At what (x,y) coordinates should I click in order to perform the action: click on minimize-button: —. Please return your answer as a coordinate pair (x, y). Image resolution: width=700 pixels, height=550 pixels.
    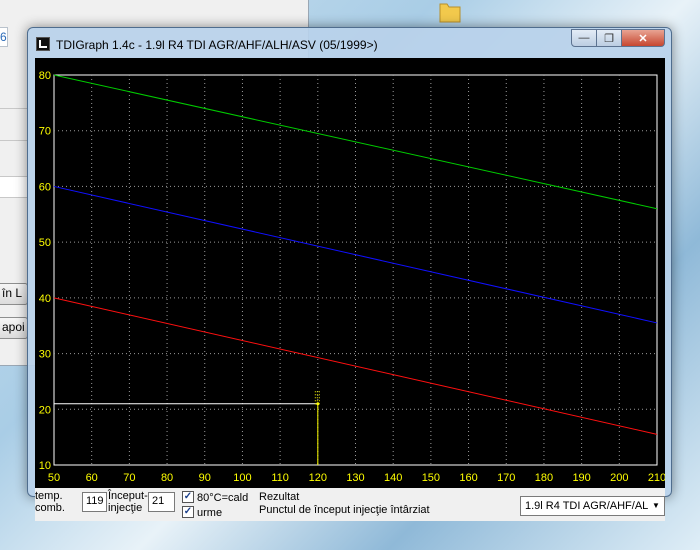
    Looking at the image, I should click on (584, 38).